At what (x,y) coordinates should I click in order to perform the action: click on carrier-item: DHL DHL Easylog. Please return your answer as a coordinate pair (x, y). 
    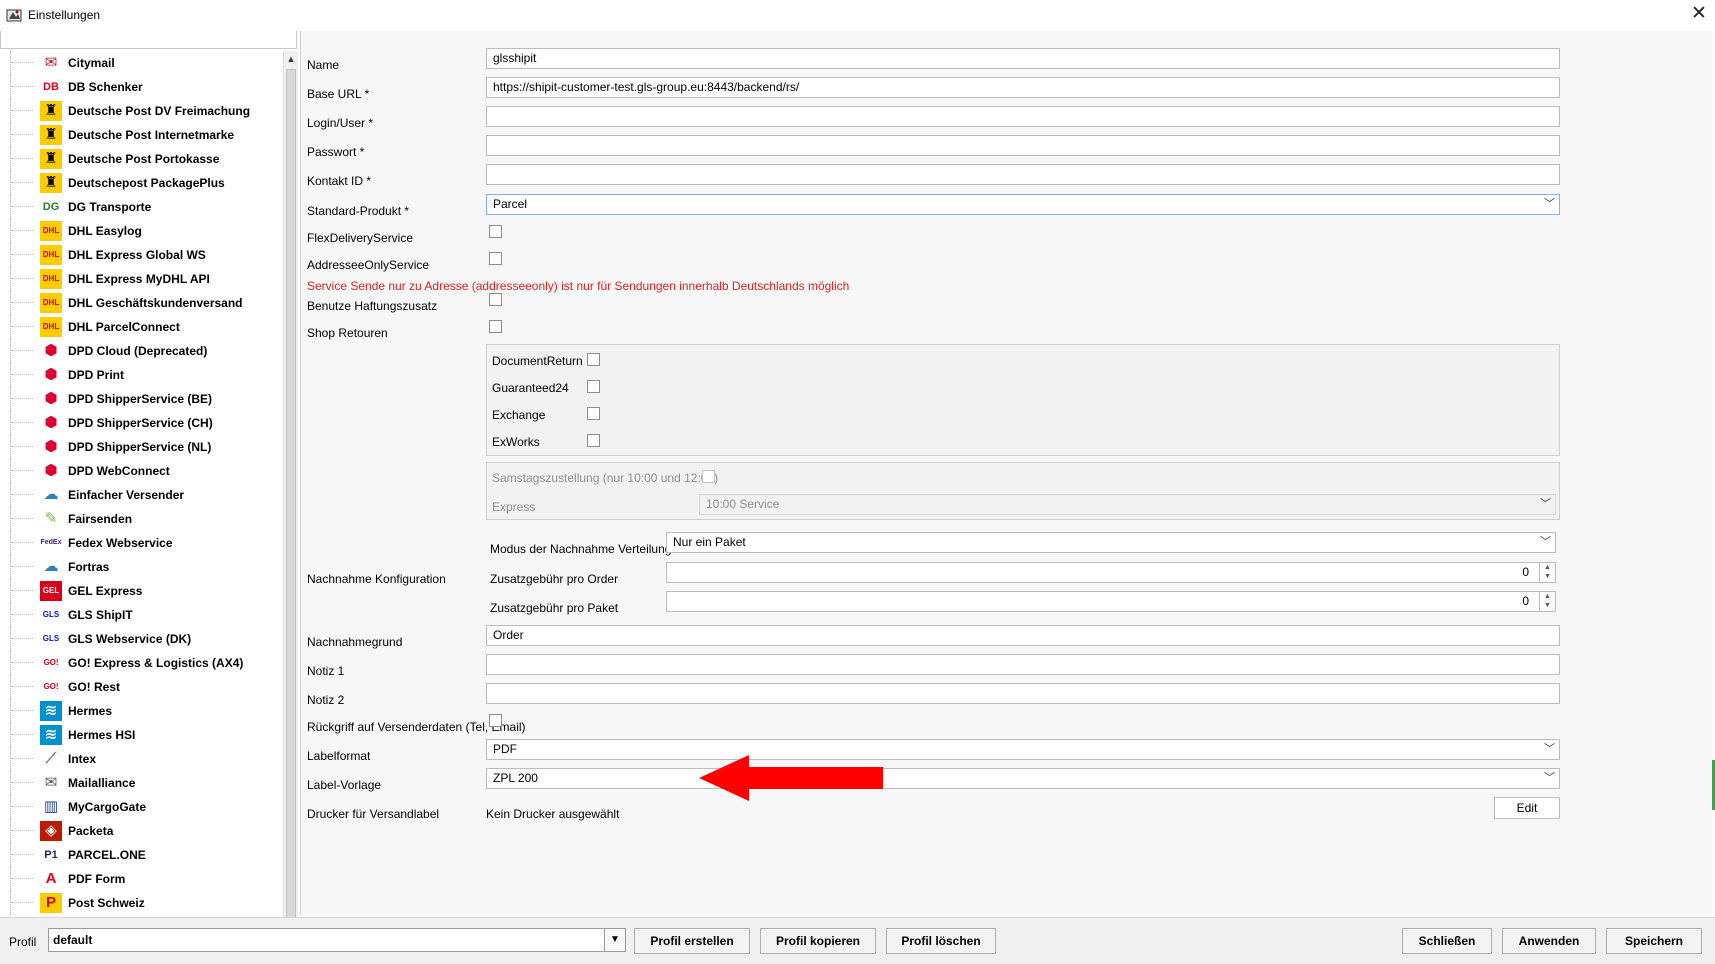
    Looking at the image, I should click on (141, 231).